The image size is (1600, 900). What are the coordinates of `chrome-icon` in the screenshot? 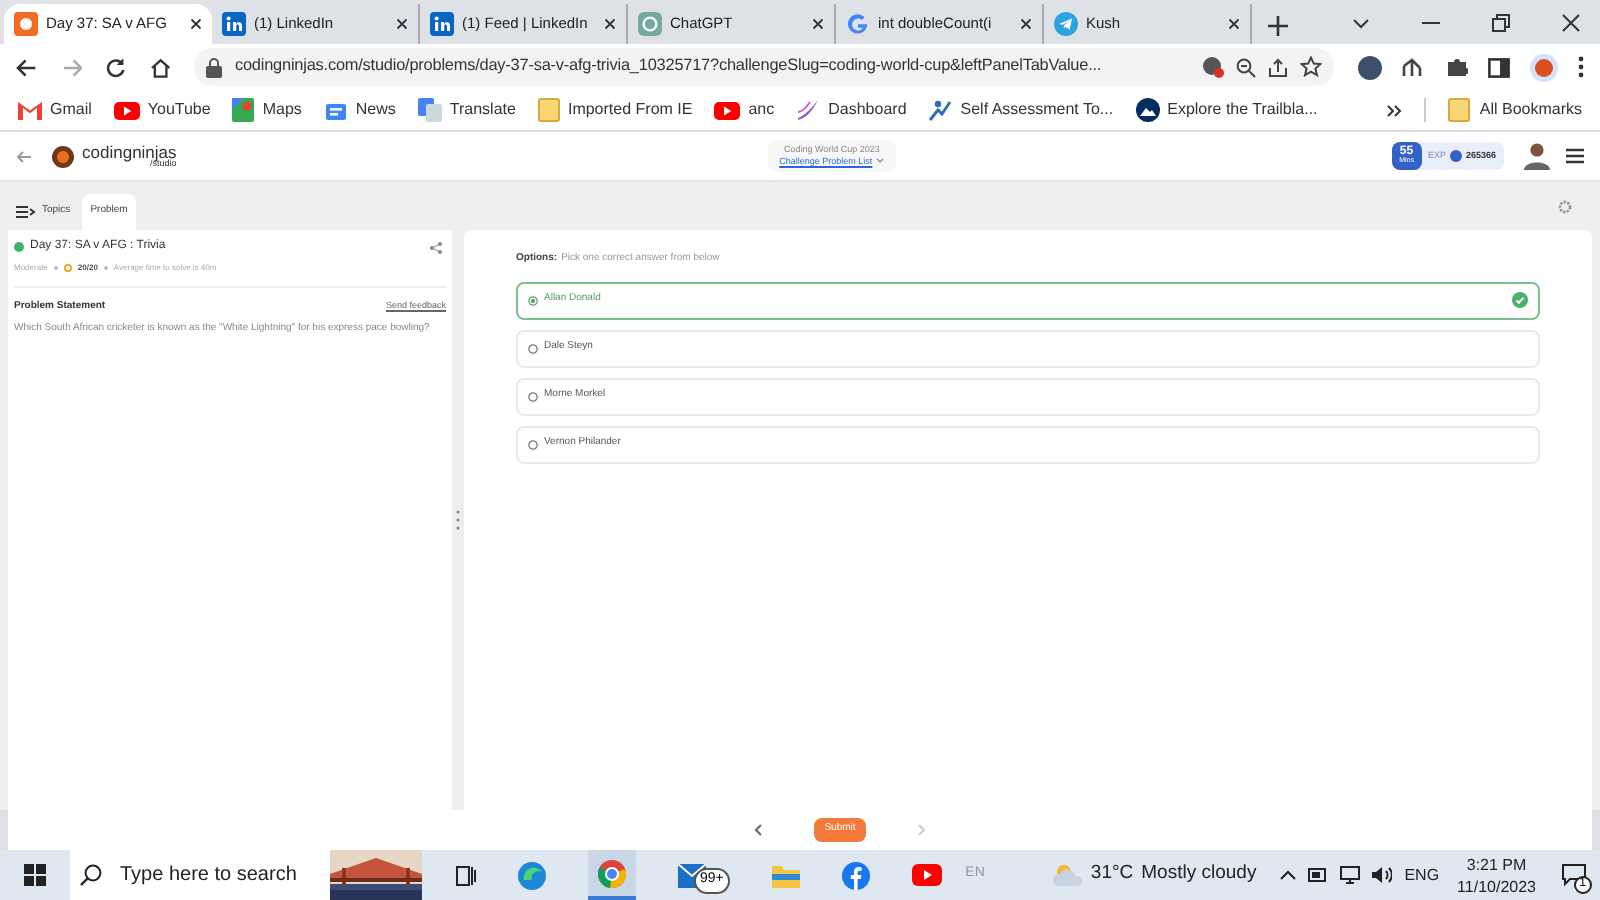 It's located at (612, 873).